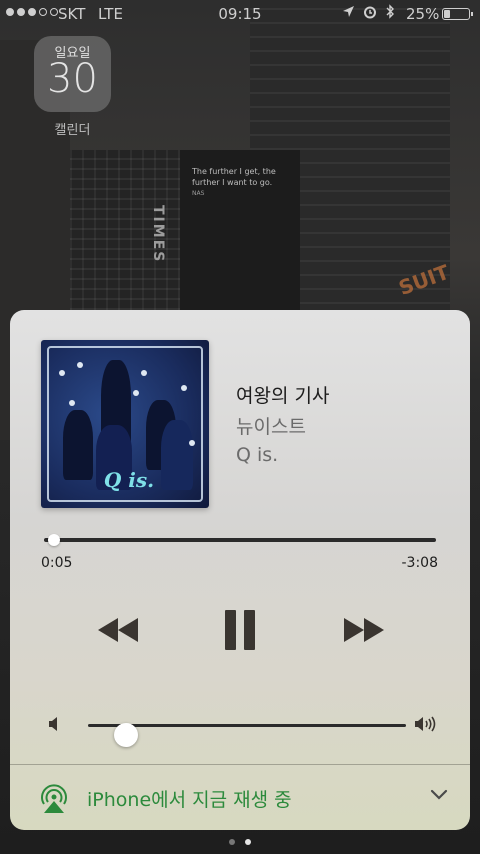  I want to click on location-icon, so click(348, 11).